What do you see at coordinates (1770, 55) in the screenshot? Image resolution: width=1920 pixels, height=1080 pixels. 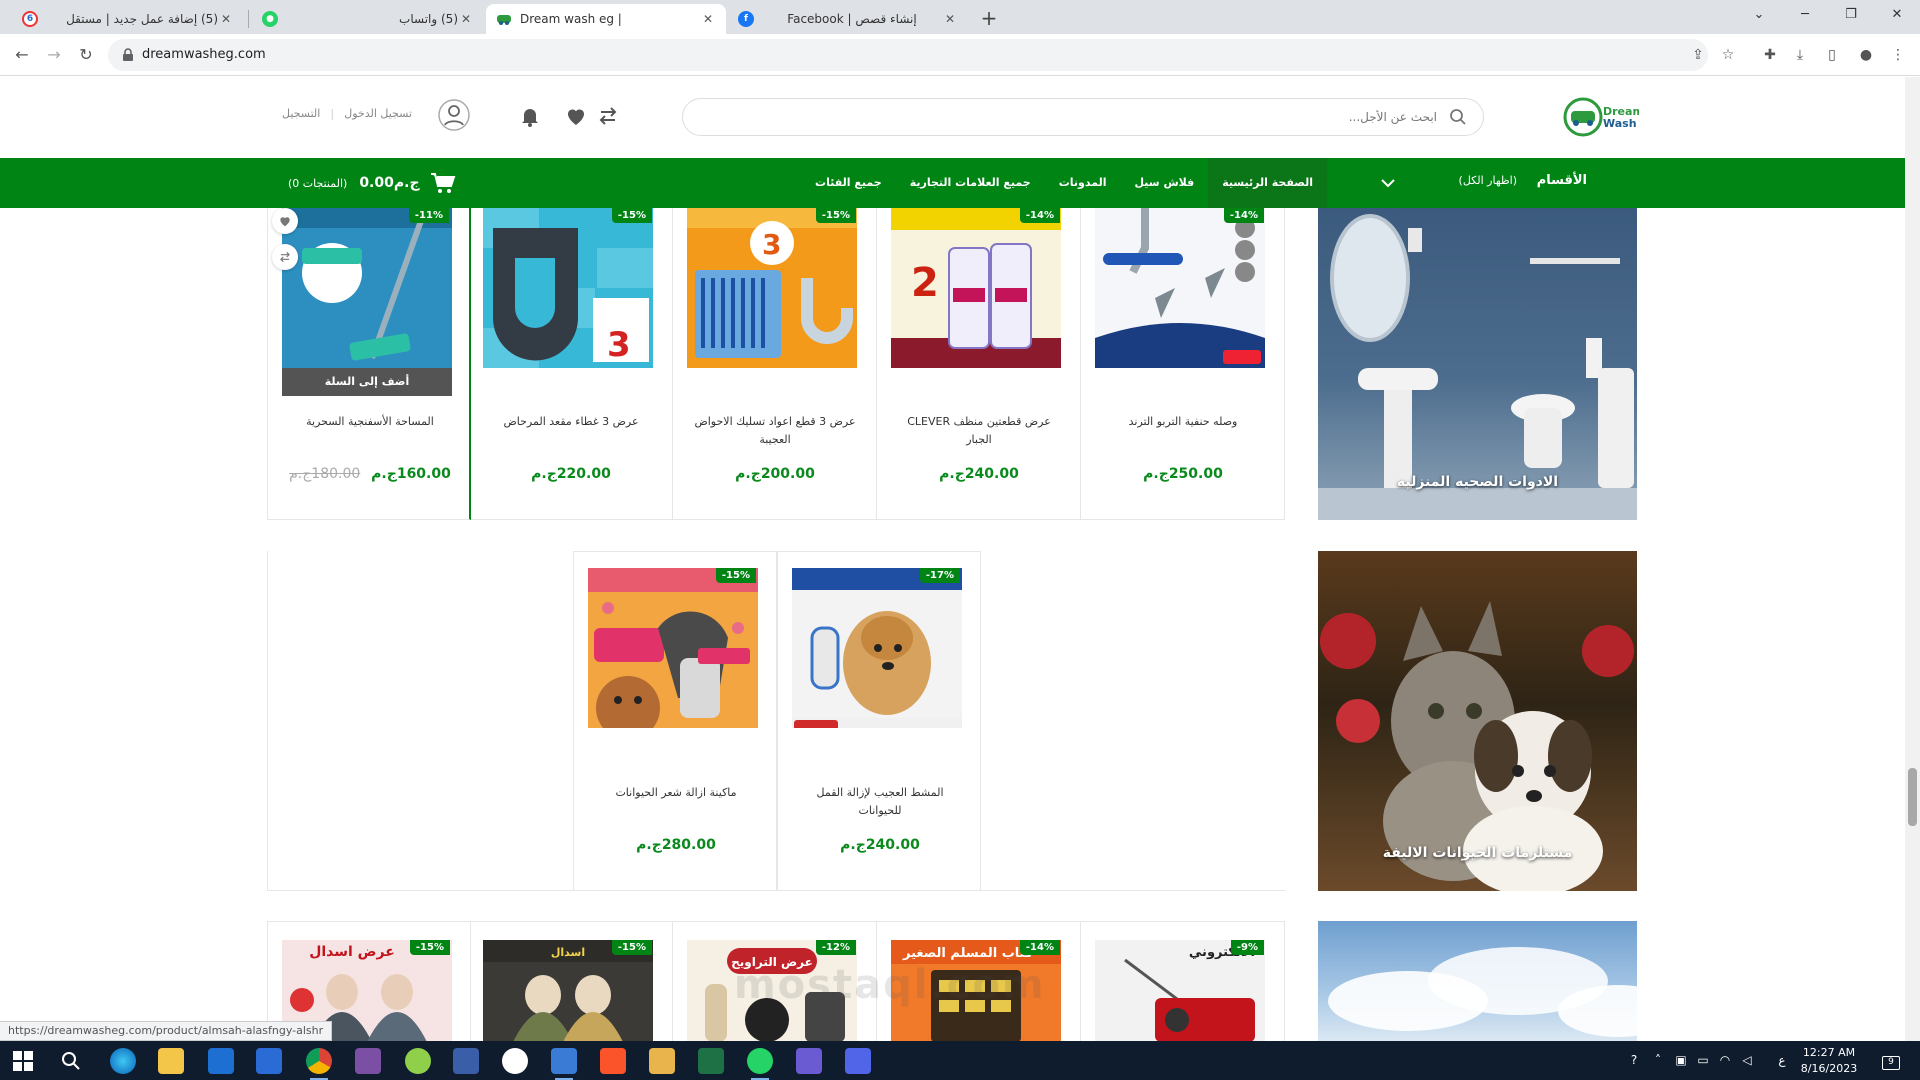 I see `extensions-icon: ✚` at bounding box center [1770, 55].